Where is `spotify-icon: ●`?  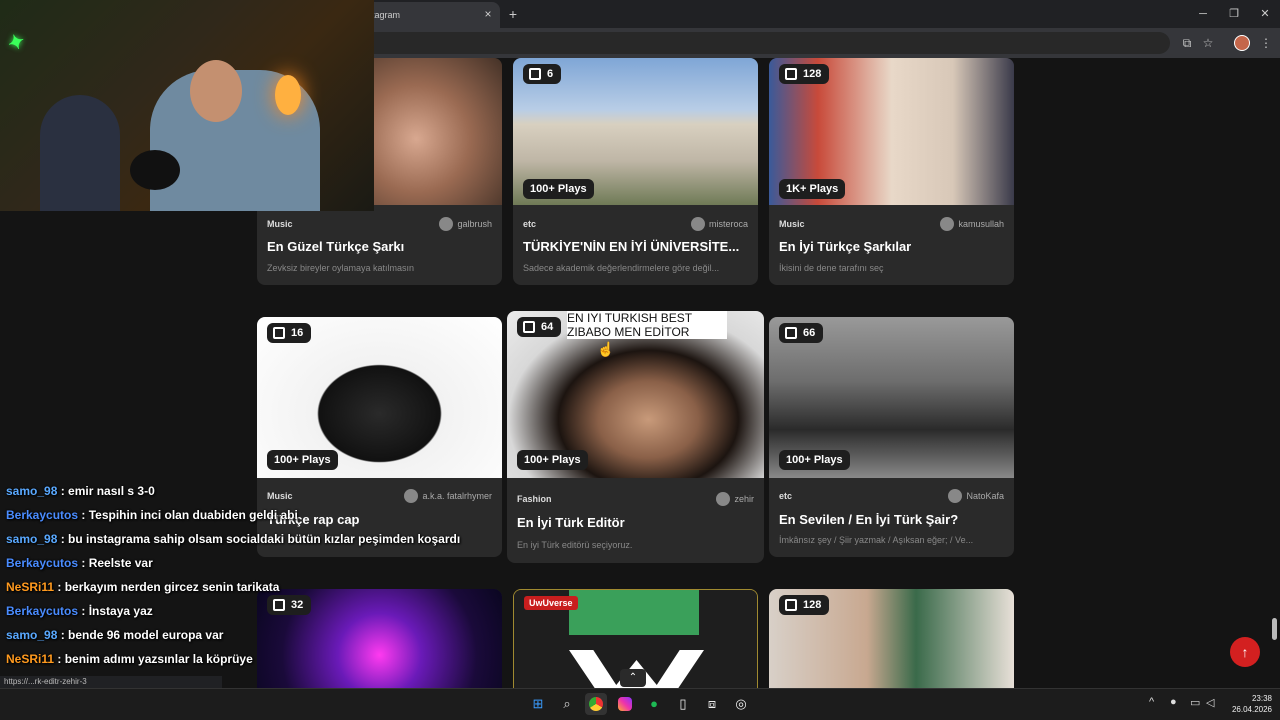 spotify-icon: ● is located at coordinates (654, 704).